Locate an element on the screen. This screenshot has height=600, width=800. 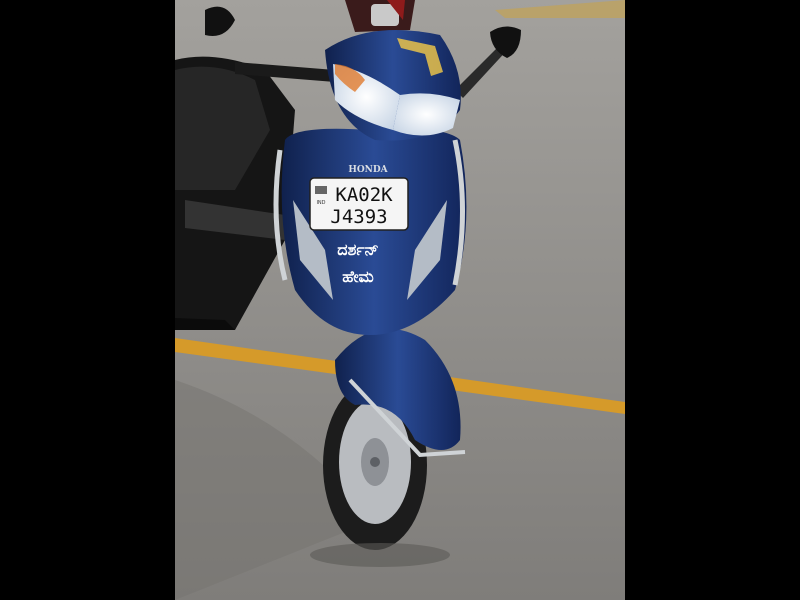
scooter-shadow is located at coordinates (380, 555).